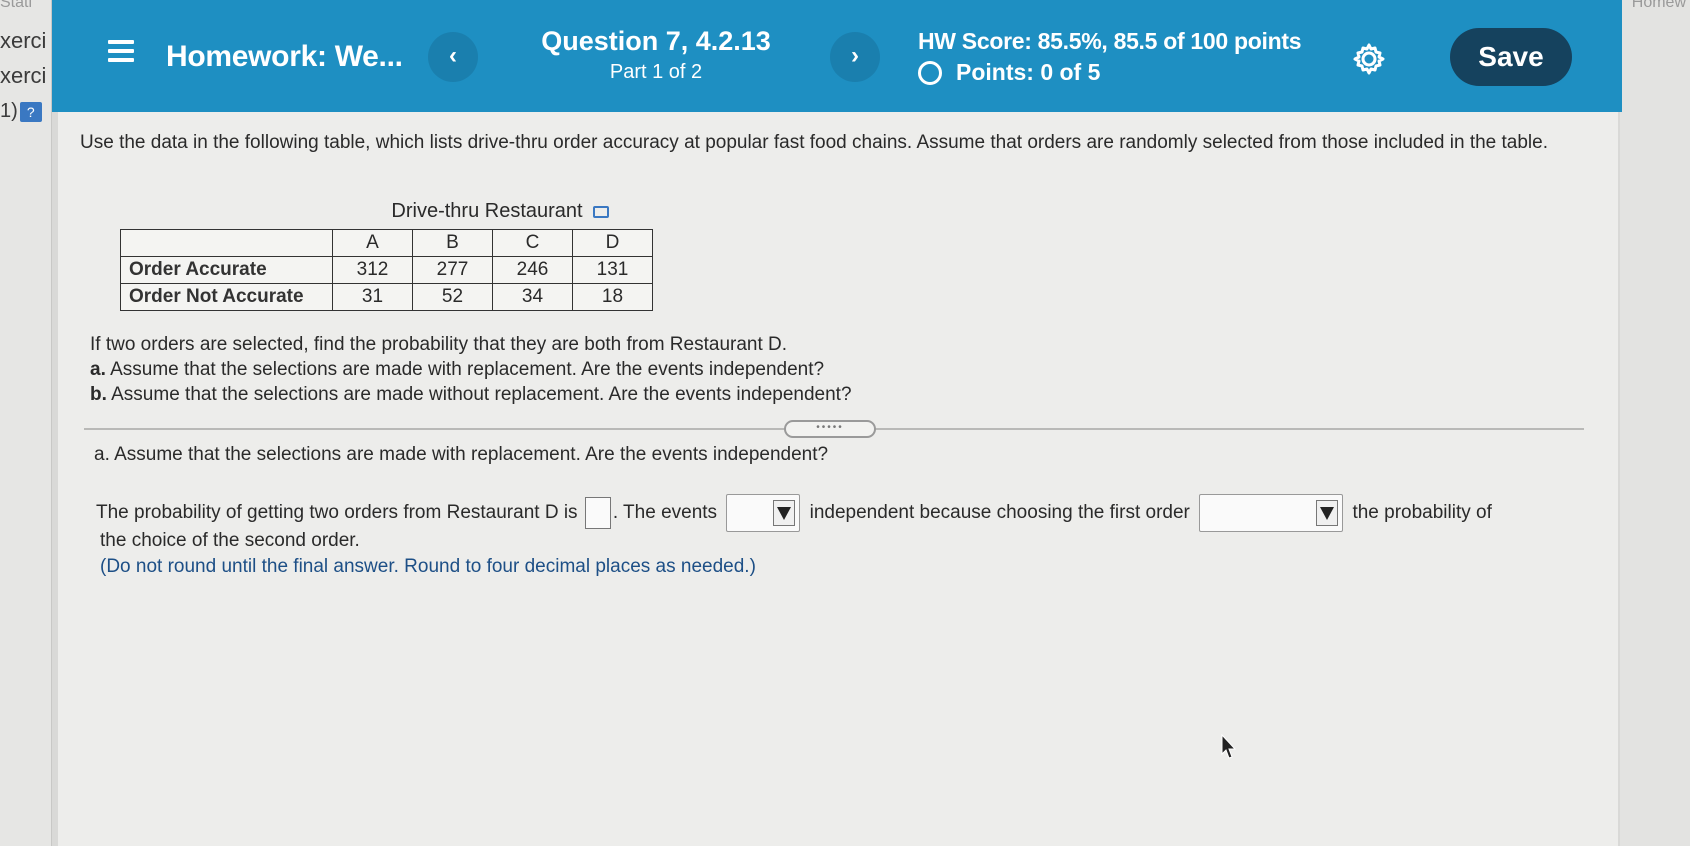 This screenshot has height=846, width=1690. Describe the element at coordinates (453, 57) in the screenshot. I see `previous-question-button: ‹` at that location.